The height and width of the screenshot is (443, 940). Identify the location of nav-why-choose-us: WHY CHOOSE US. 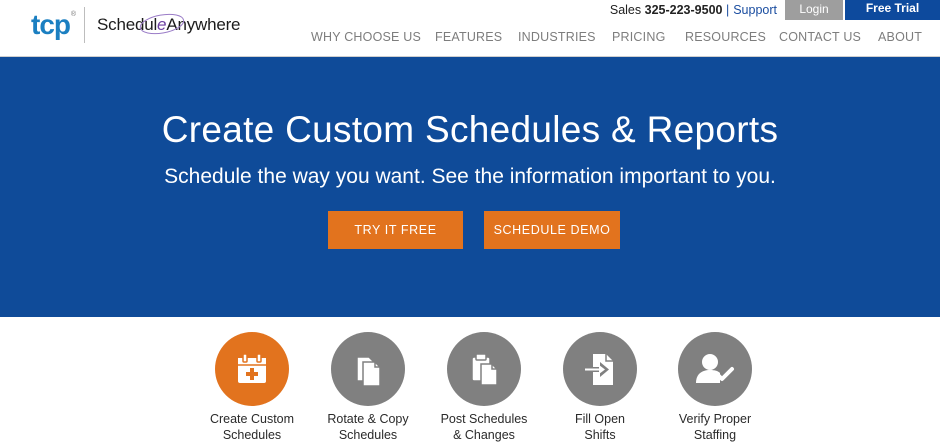
(366, 37).